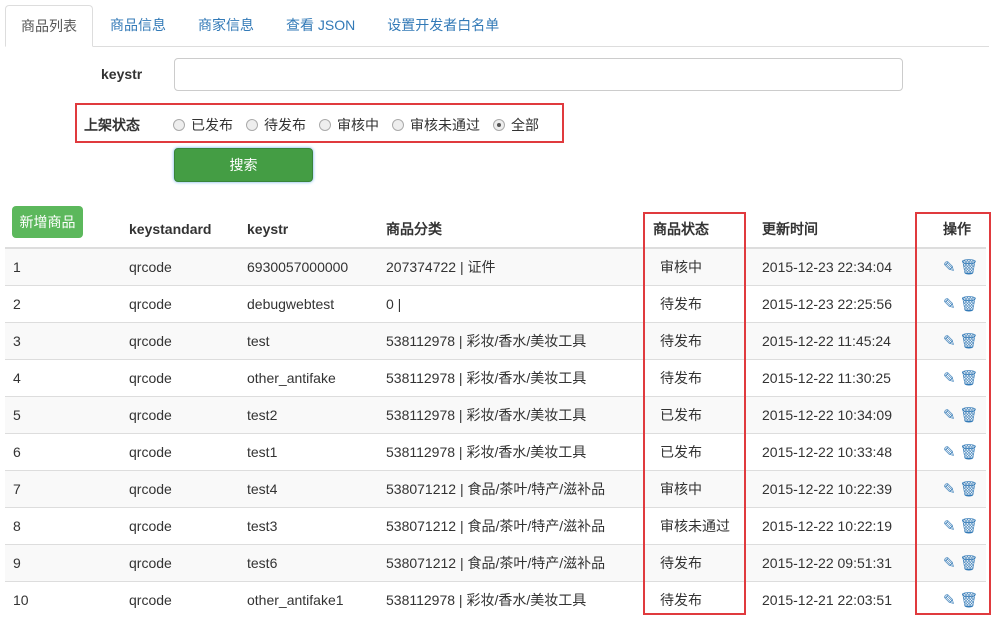  What do you see at coordinates (511, 229) in the screenshot?
I see `column-header: 商品分类` at bounding box center [511, 229].